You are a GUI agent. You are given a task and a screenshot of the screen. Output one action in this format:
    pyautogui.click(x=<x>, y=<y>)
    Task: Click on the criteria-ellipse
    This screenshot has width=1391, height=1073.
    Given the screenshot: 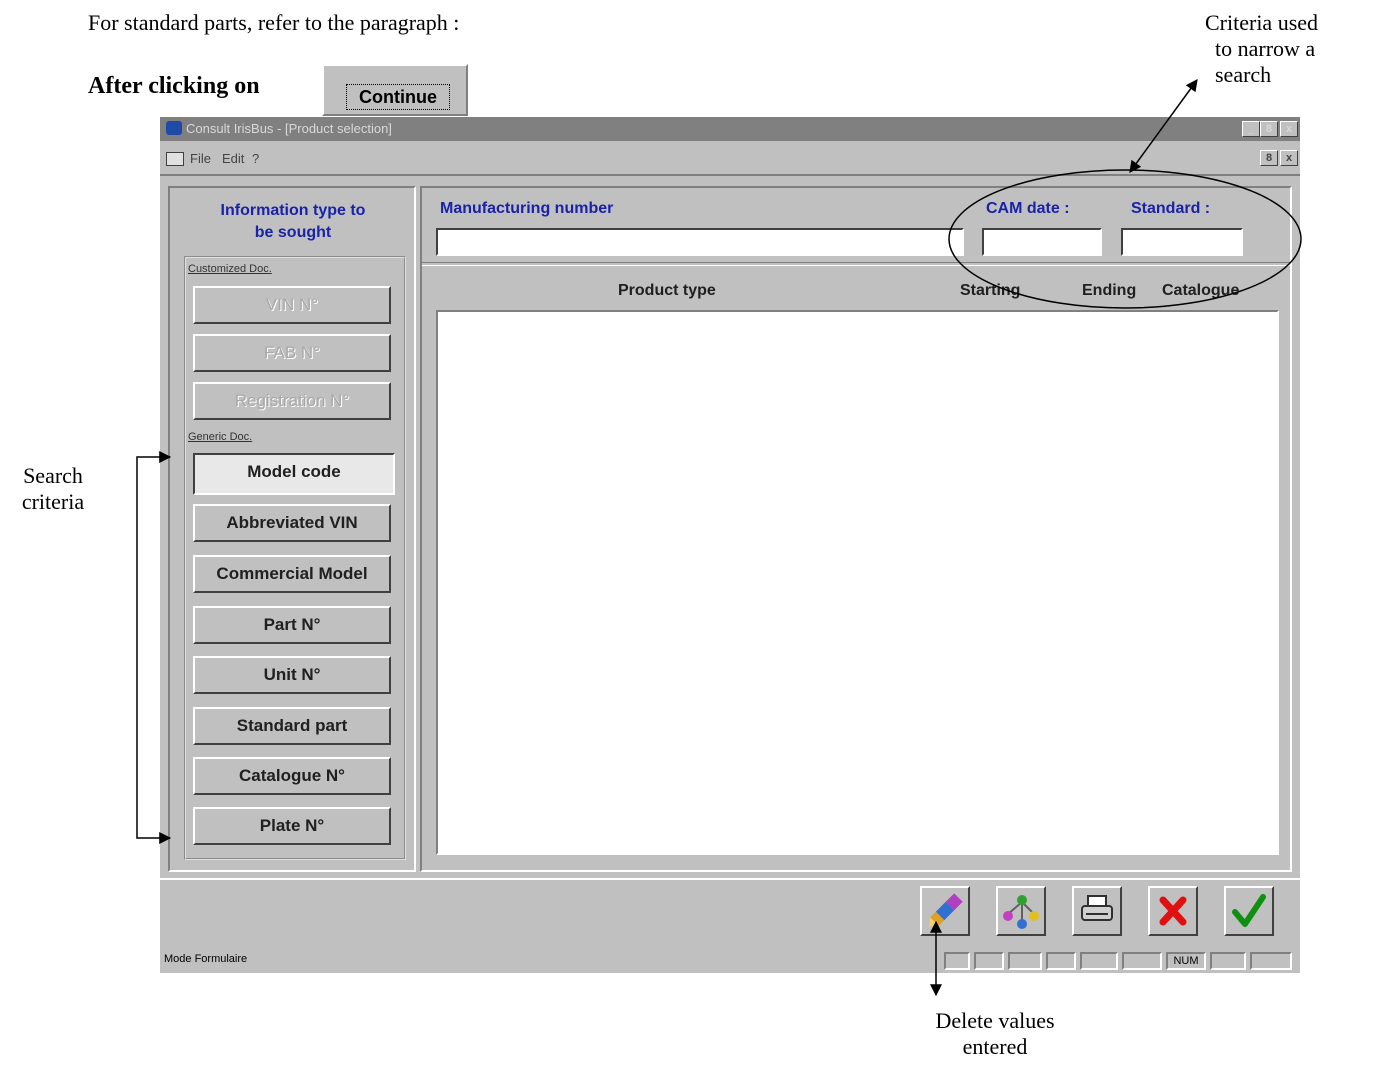 What is the action you would take?
    pyautogui.click(x=1125, y=239)
    